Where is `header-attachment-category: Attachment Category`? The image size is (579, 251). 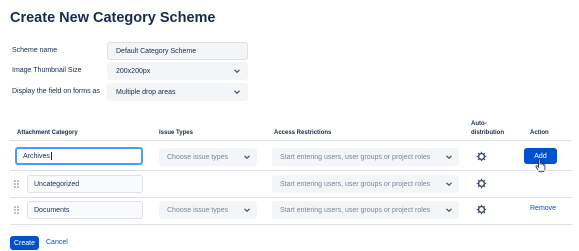 header-attachment-category: Attachment Category is located at coordinates (47, 133).